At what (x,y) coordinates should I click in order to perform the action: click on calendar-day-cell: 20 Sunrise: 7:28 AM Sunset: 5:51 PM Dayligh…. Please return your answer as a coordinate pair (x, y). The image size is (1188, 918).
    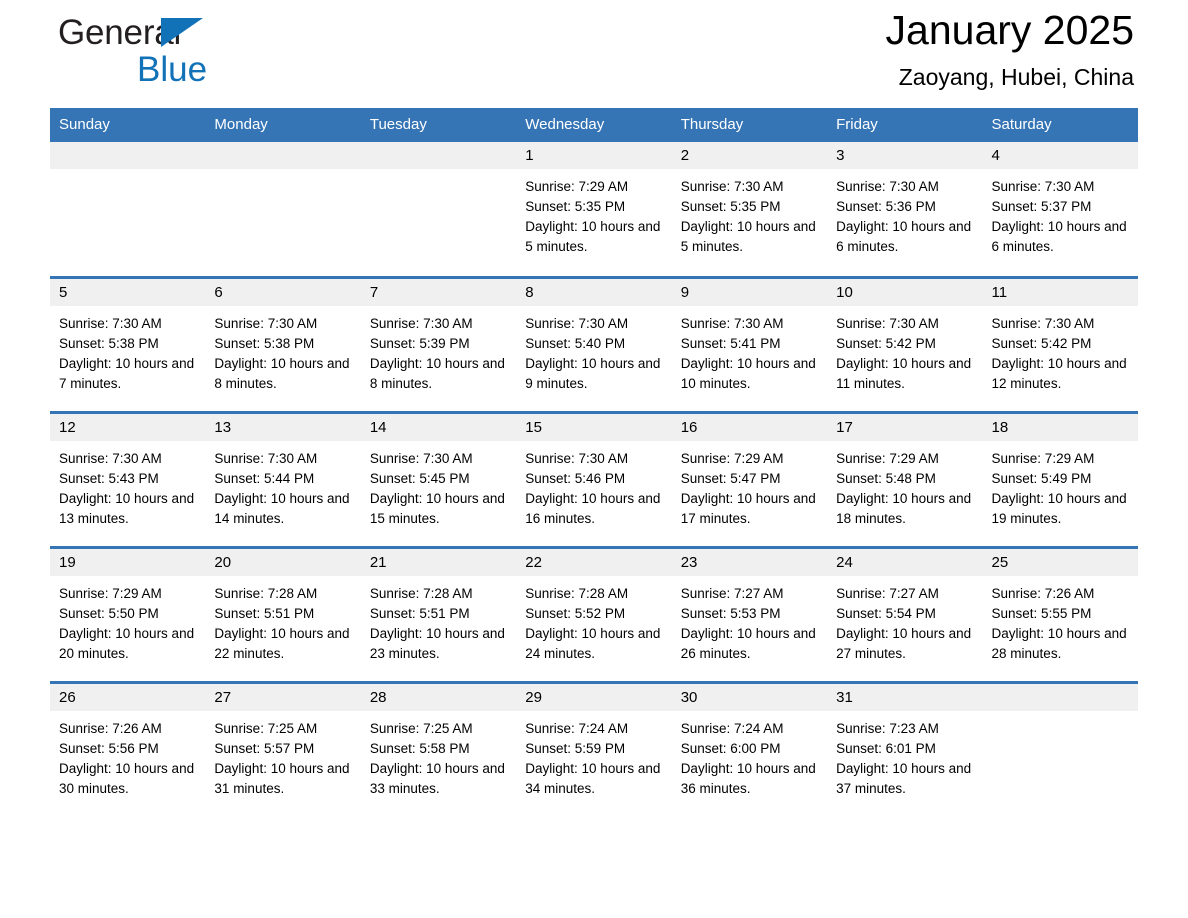
    Looking at the image, I should click on (283, 613).